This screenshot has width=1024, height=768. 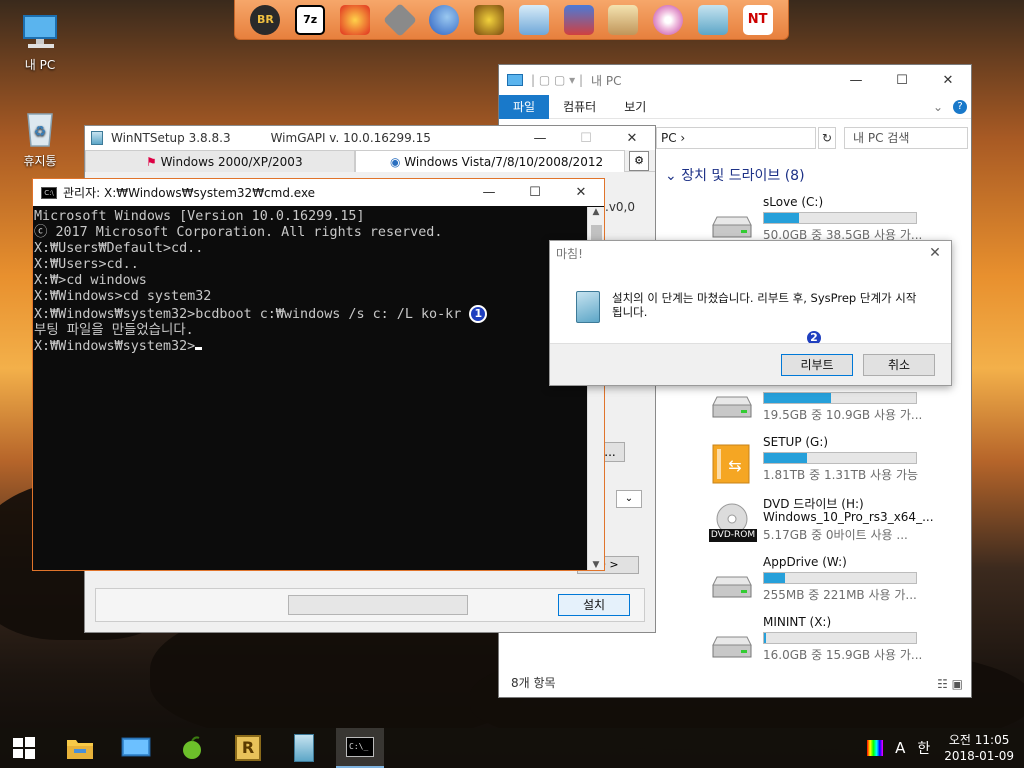 I want to click on scroll-down-icon: ▼, so click(x=596, y=565).